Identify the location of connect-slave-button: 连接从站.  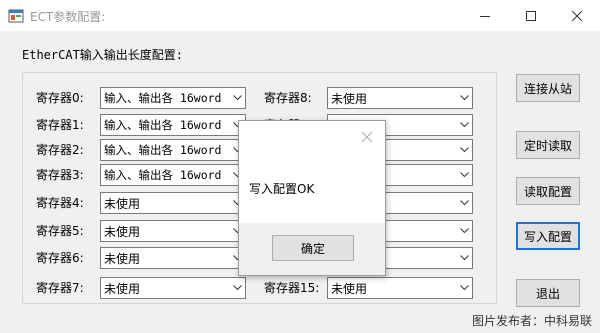
(548, 88).